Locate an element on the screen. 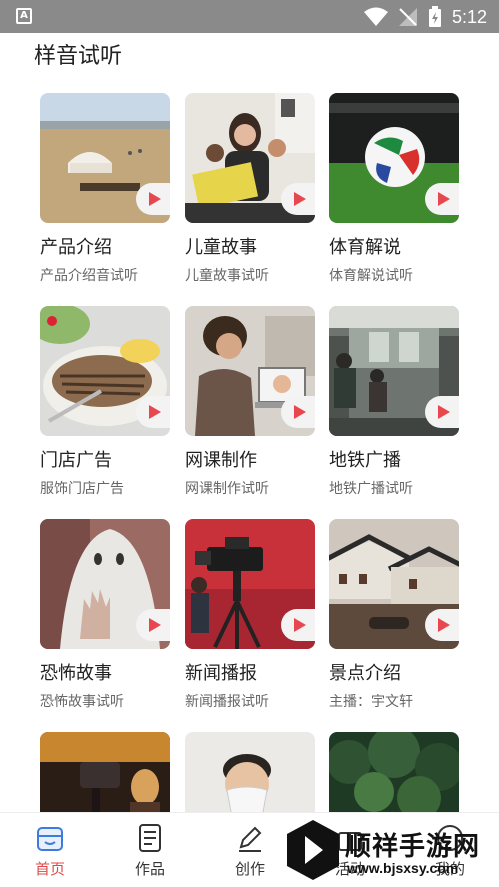 This screenshot has height=887, width=499. tab-create-label: 创作 is located at coordinates (249, 869).